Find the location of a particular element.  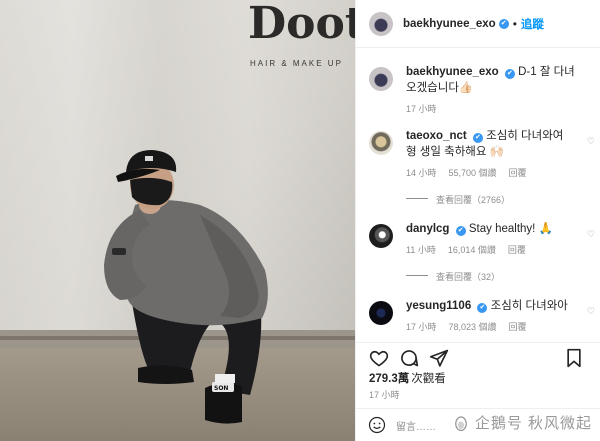

sign-subtext: HAIR & MAKE UP is located at coordinates (296, 63).